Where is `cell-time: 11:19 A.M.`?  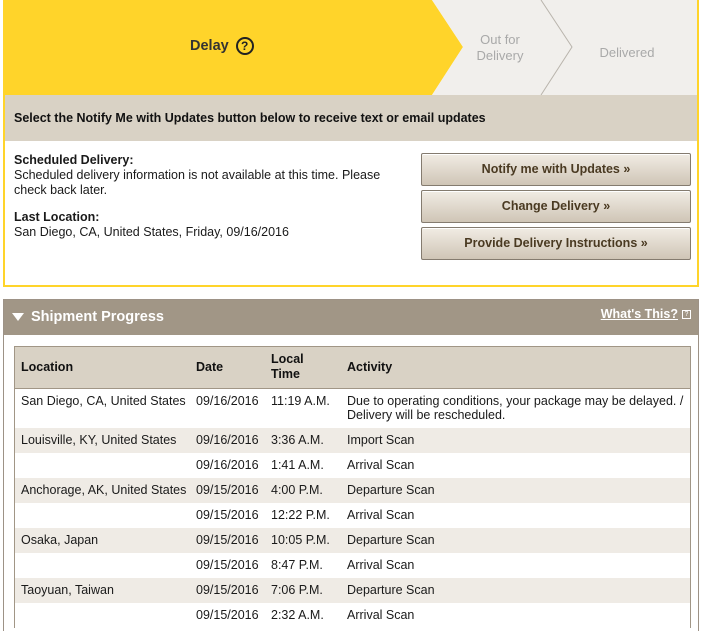 cell-time: 11:19 A.M. is located at coordinates (300, 400).